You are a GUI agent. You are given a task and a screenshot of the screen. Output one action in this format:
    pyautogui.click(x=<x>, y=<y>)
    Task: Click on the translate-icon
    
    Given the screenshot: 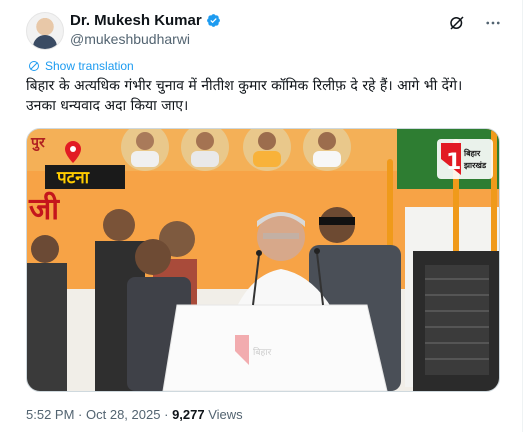 What is the action you would take?
    pyautogui.click(x=34, y=66)
    